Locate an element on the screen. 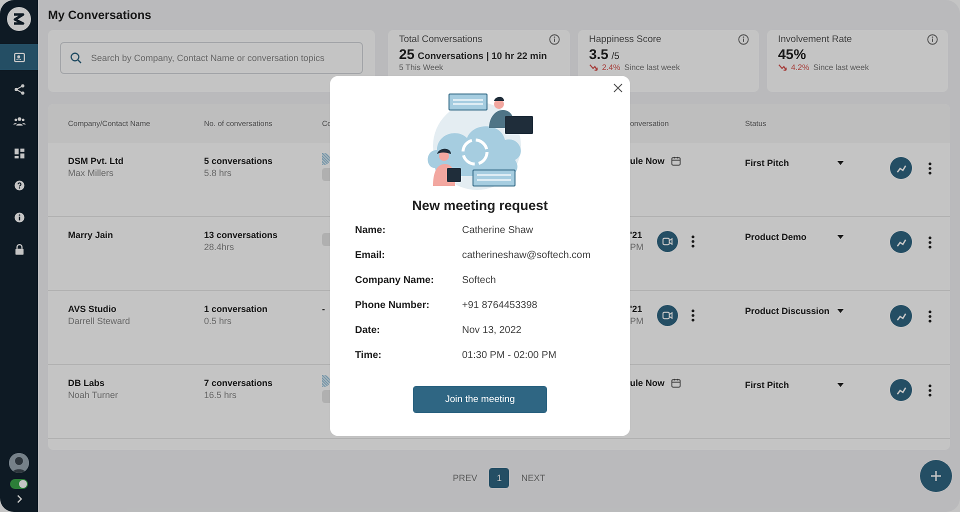 This screenshot has width=960, height=512. close-icon is located at coordinates (618, 88).